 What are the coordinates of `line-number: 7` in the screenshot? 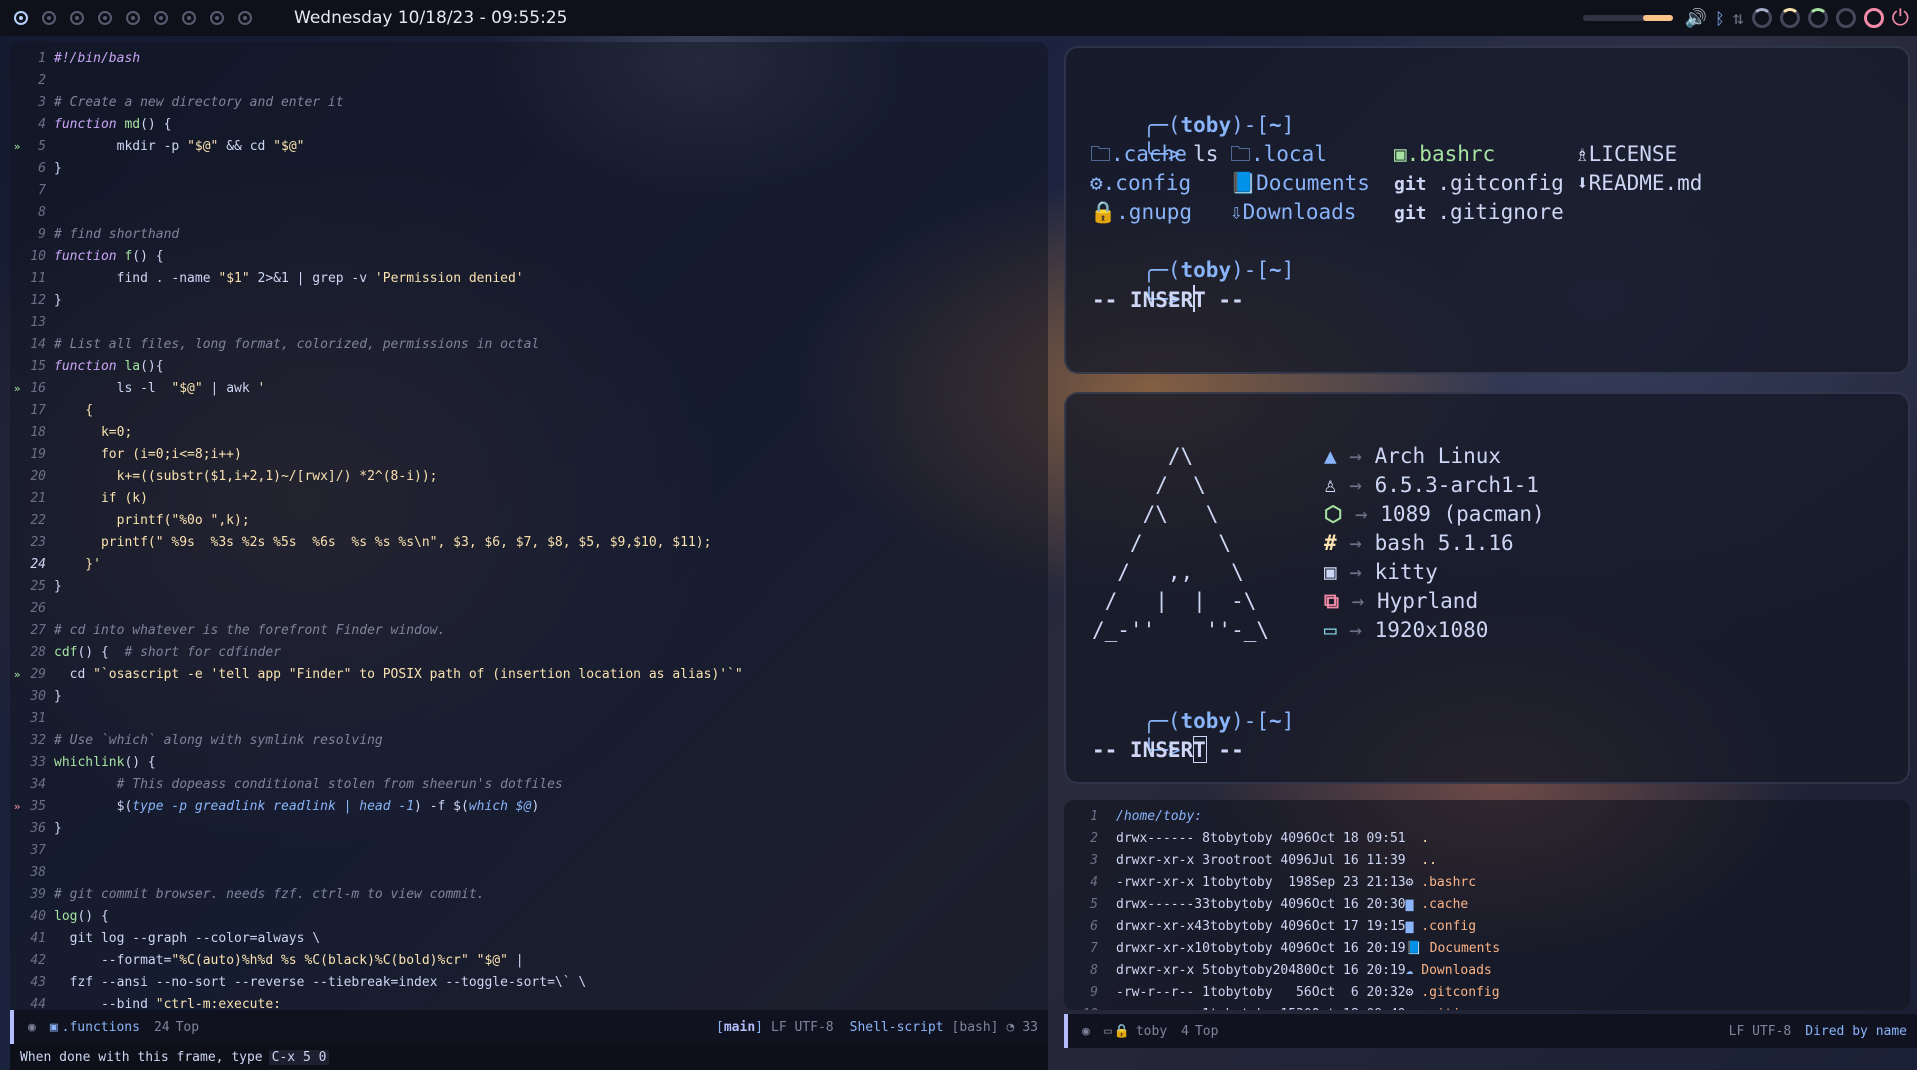 It's located at (42, 190).